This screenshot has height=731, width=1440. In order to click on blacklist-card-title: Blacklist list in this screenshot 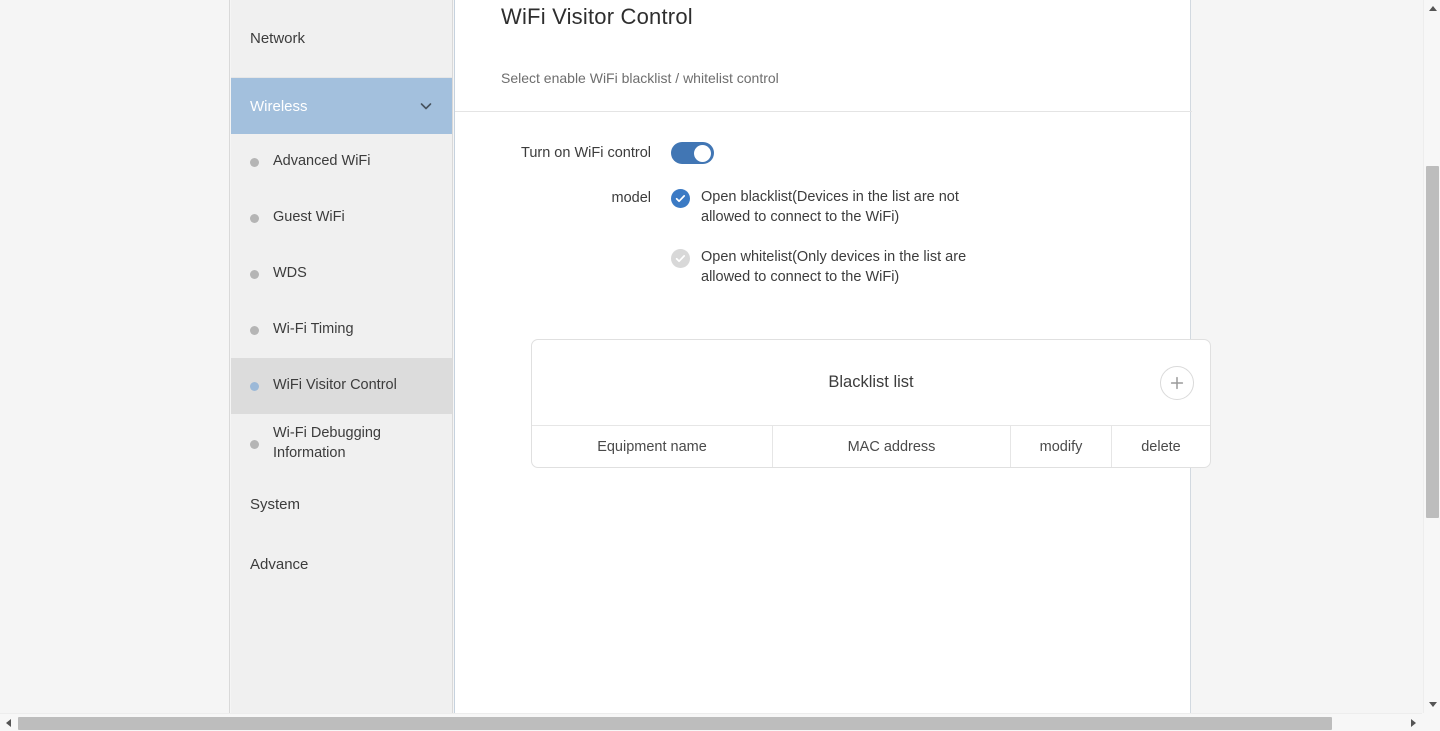, I will do `click(871, 382)`.